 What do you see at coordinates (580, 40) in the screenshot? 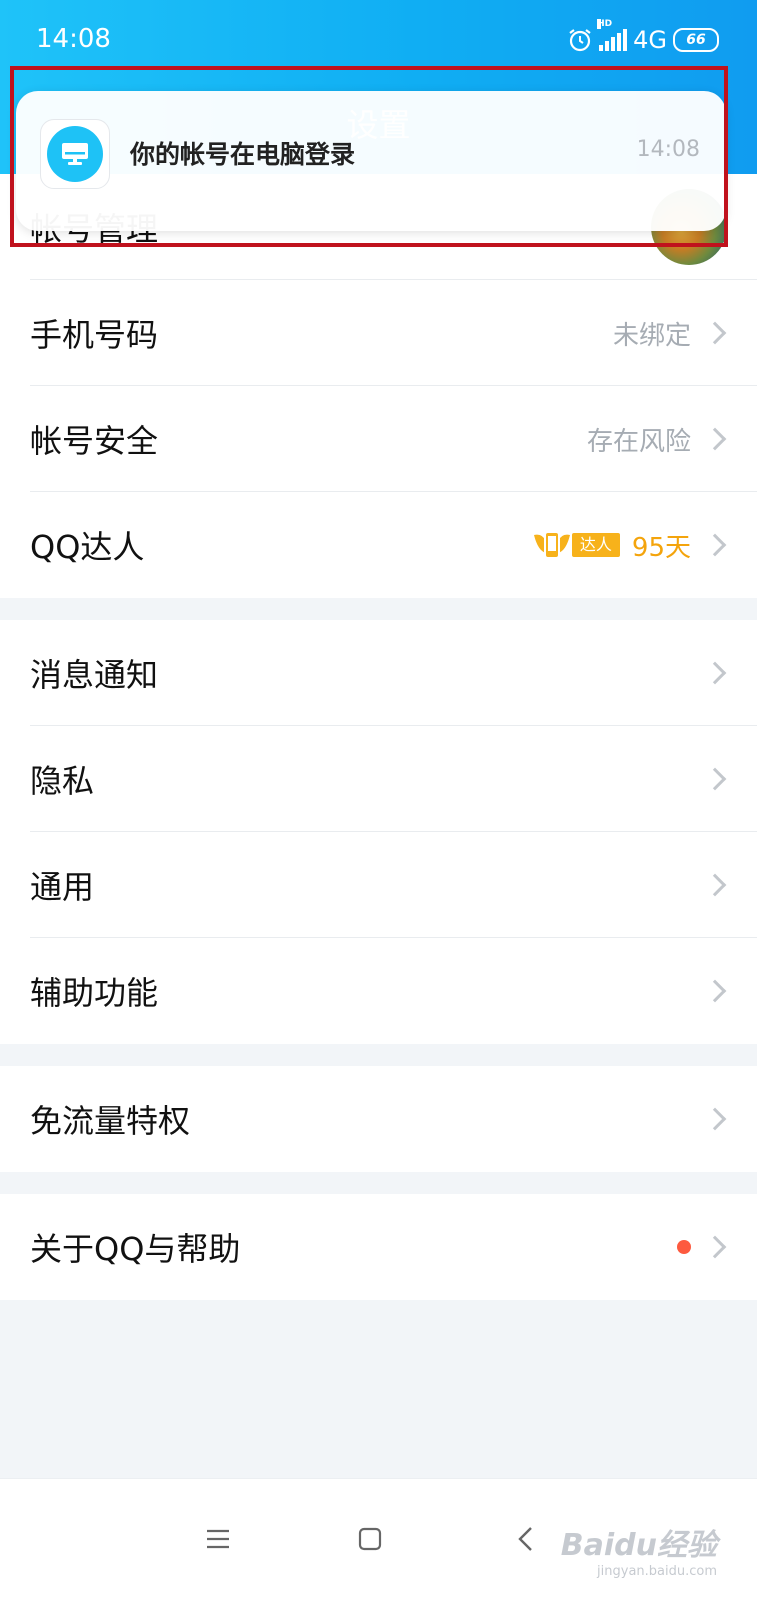
I see `alarm-icon` at bounding box center [580, 40].